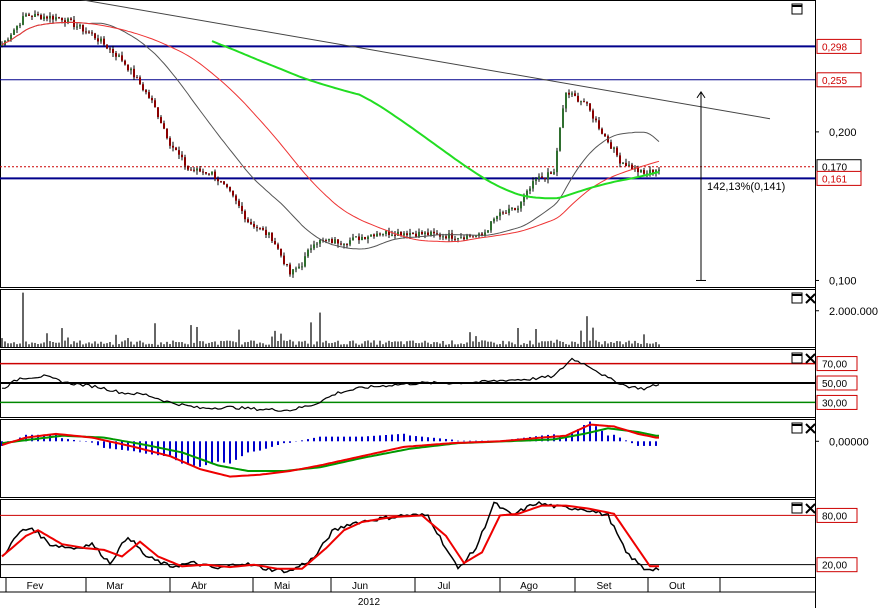  What do you see at coordinates (369, 602) in the screenshot?
I see `year-label: 2012` at bounding box center [369, 602].